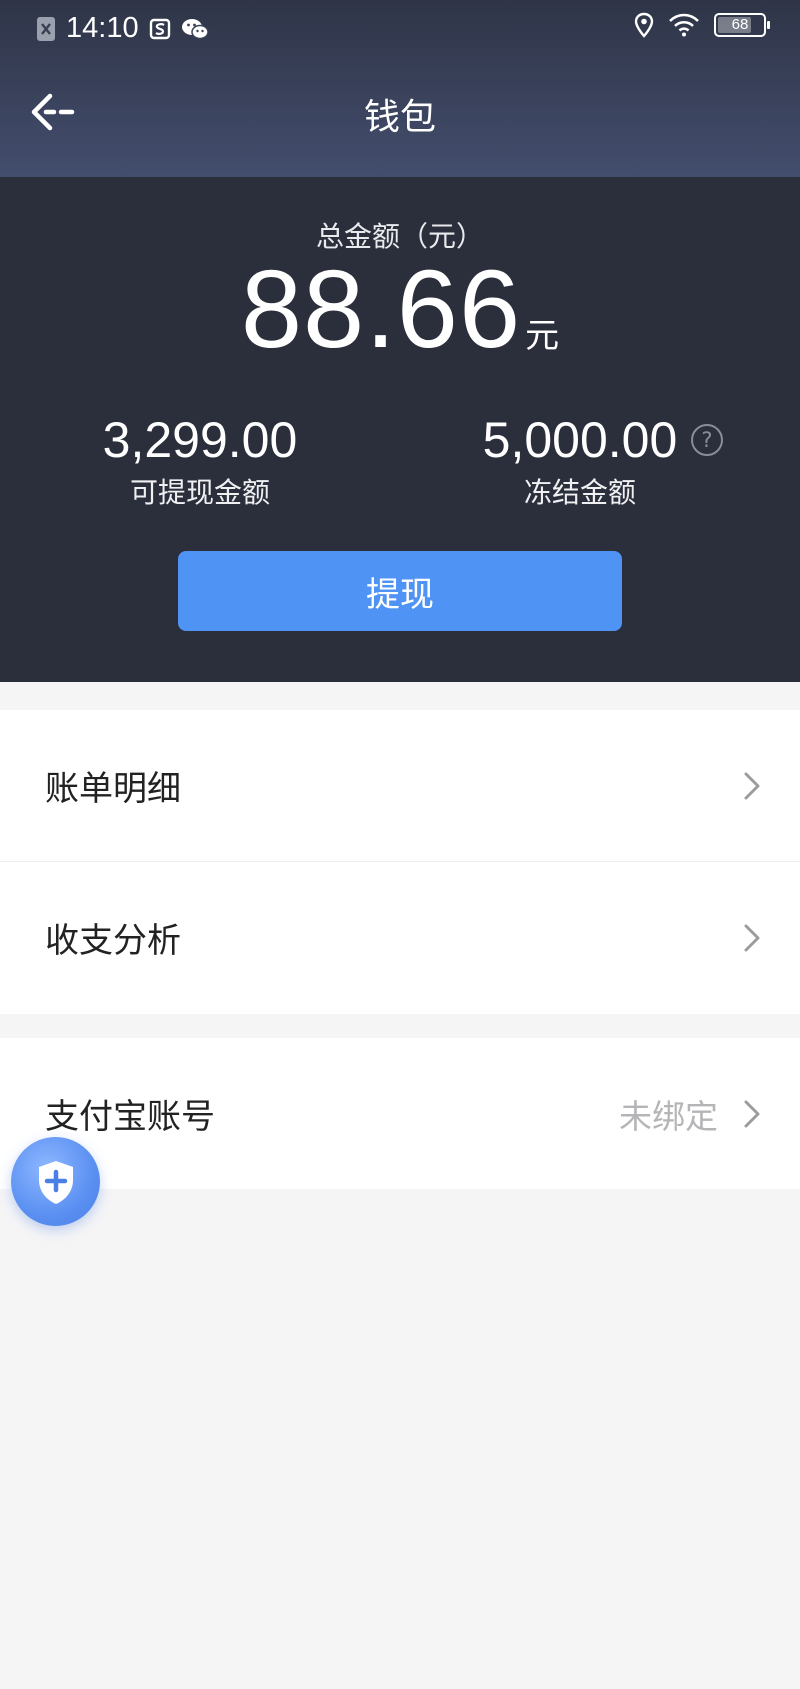 Image resolution: width=800 pixels, height=1689 pixels. Describe the element at coordinates (113, 789) in the screenshot. I see `menu-item-label: 账单明细` at that location.